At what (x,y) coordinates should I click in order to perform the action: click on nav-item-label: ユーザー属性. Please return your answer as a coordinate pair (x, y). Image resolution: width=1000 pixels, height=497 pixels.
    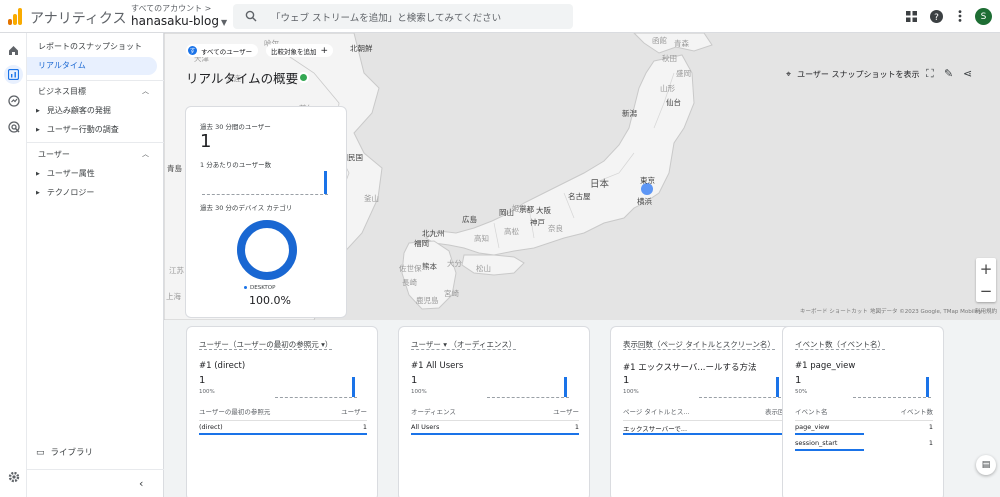
    Looking at the image, I should click on (70, 173).